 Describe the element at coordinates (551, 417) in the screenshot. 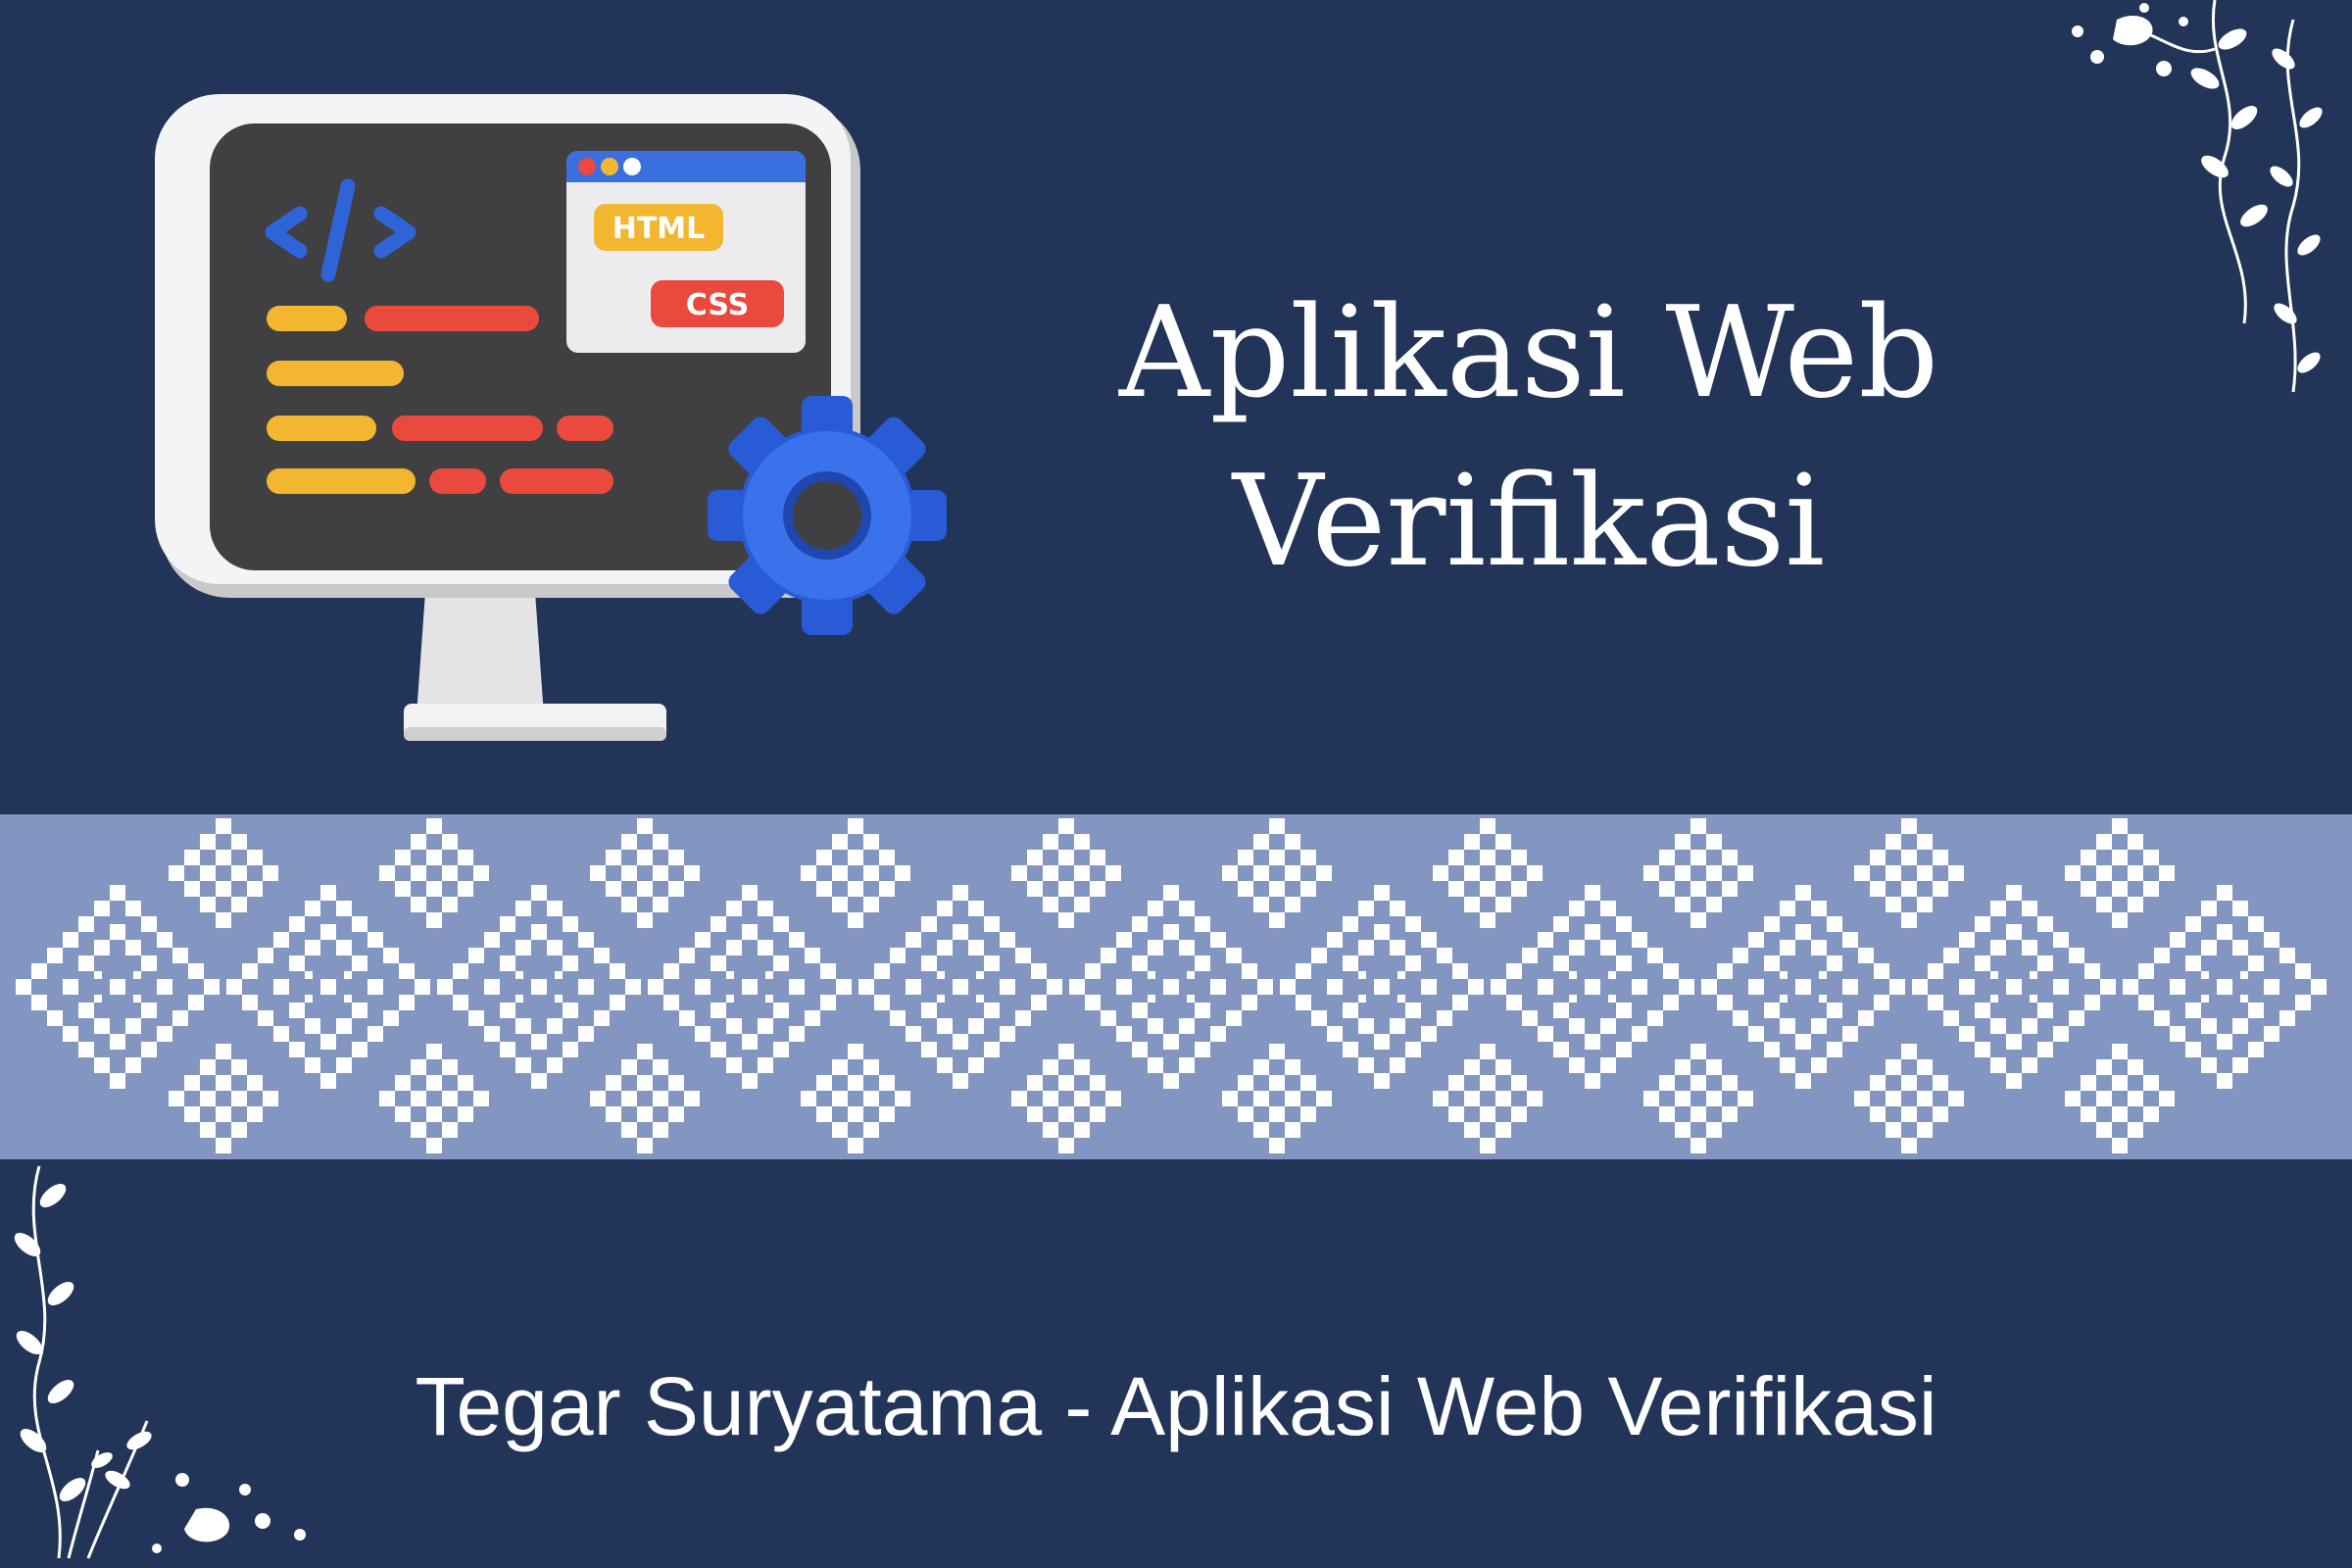

I see `monitor-illustration: HTML CSS` at that location.